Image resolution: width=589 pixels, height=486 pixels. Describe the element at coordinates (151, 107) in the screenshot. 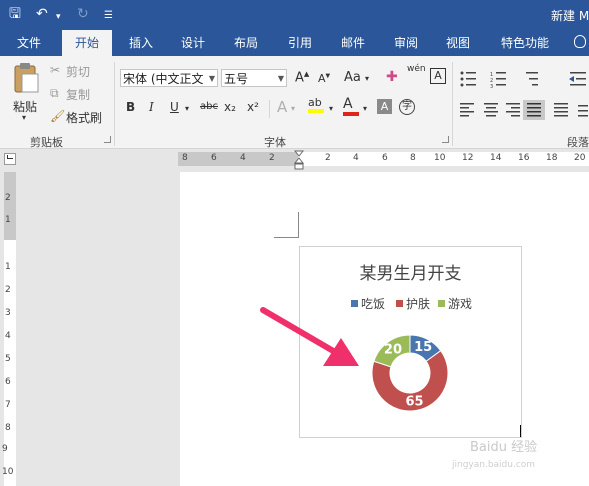

I see `italic-button: I` at that location.